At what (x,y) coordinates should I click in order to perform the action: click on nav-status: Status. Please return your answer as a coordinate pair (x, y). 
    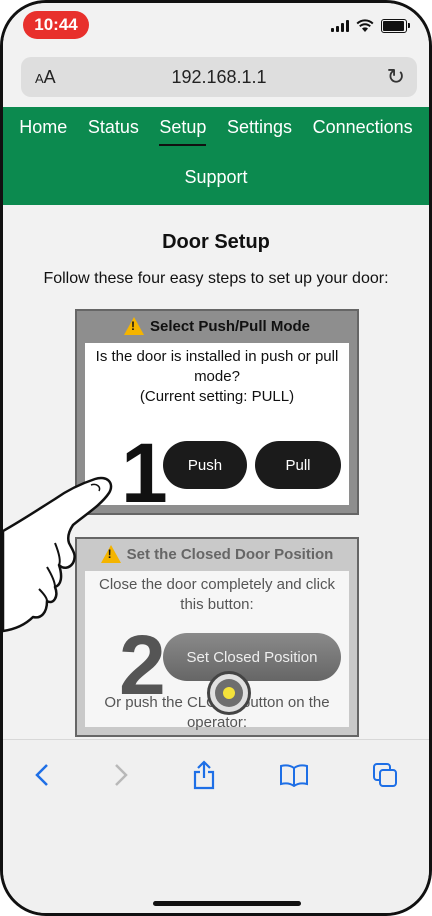
    Looking at the image, I should click on (113, 131).